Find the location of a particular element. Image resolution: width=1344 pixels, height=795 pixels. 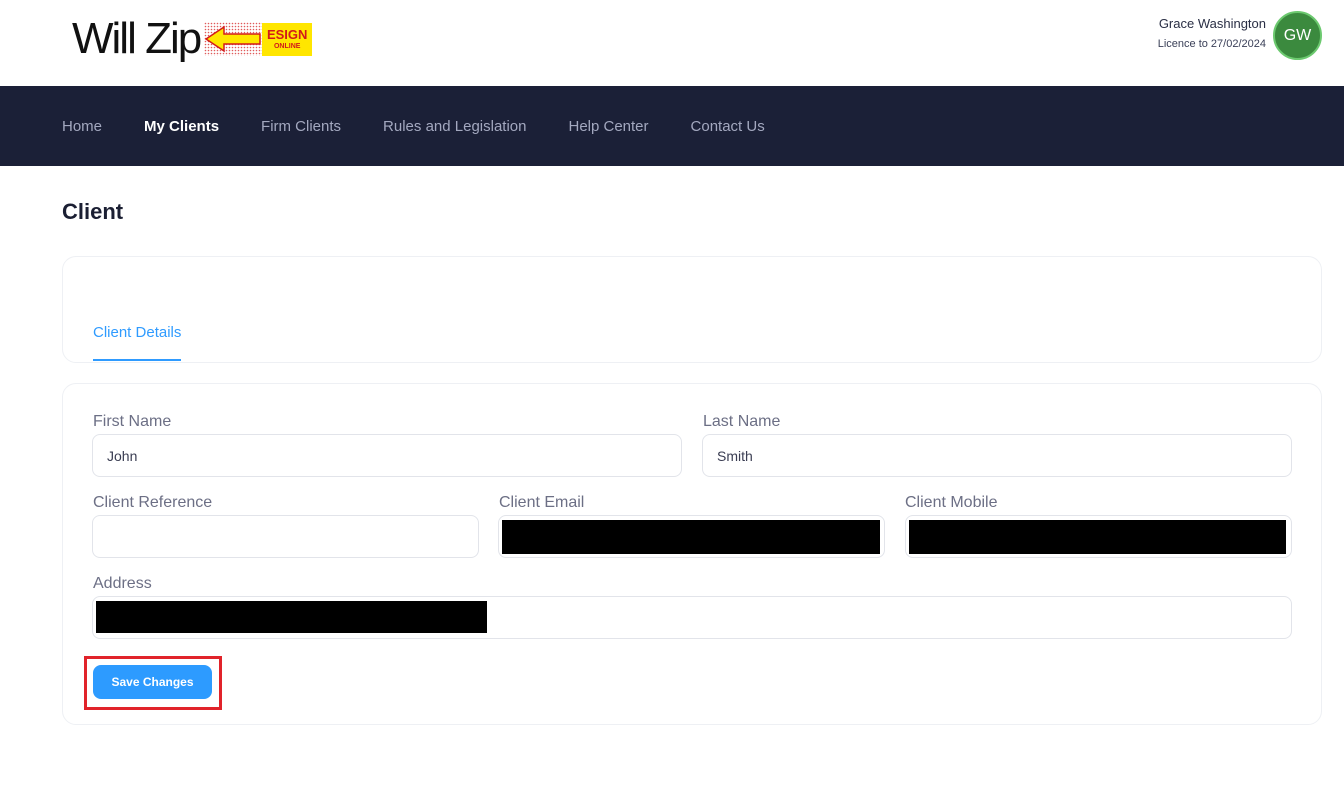

user-name: Grace Washington is located at coordinates (1212, 23).